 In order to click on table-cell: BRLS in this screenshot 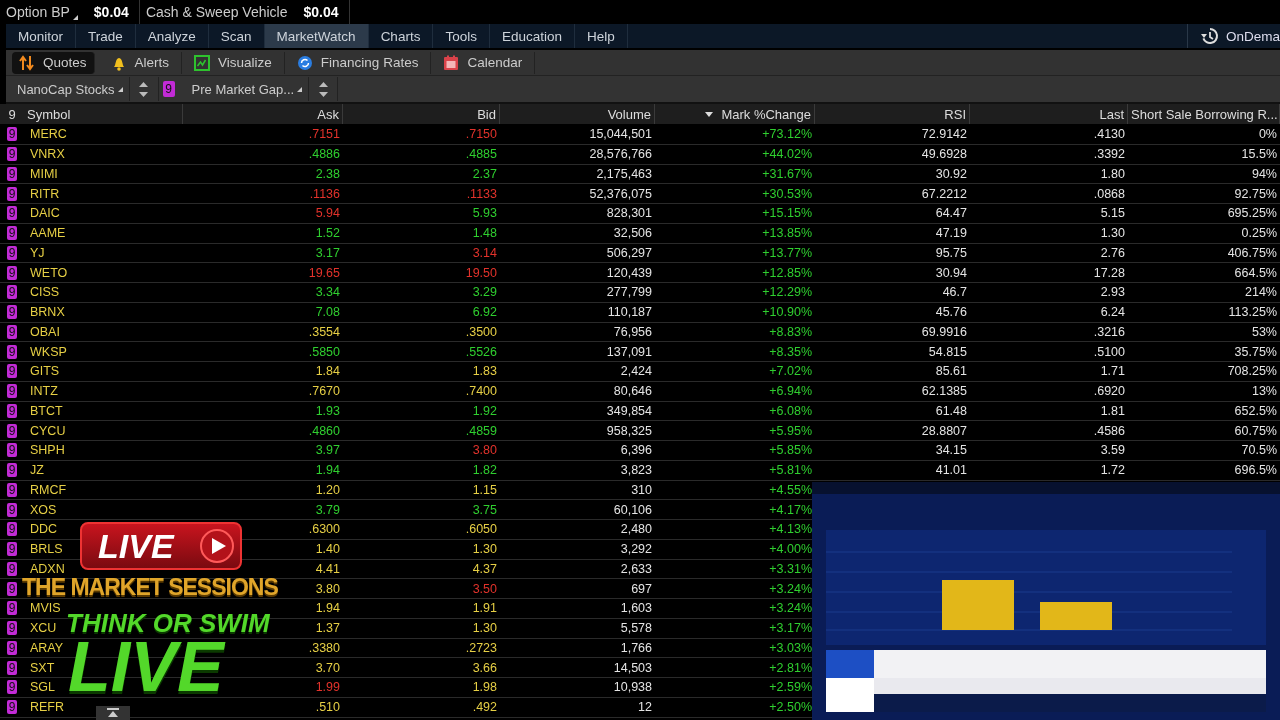, I will do `click(46, 549)`.